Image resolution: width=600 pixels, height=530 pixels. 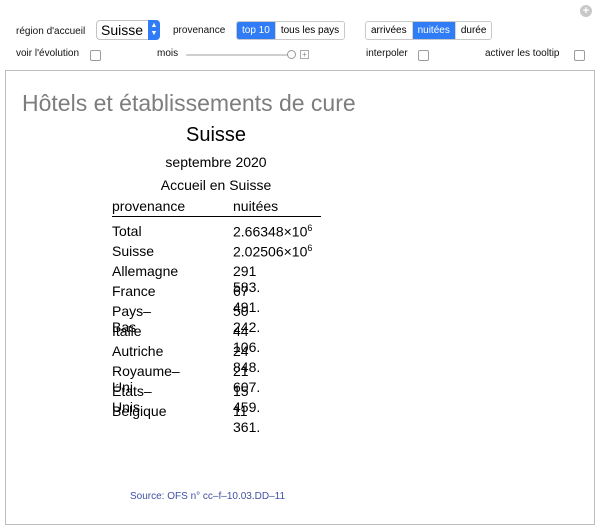 What do you see at coordinates (199, 30) in the screenshot?
I see `provenance-label: provenance` at bounding box center [199, 30].